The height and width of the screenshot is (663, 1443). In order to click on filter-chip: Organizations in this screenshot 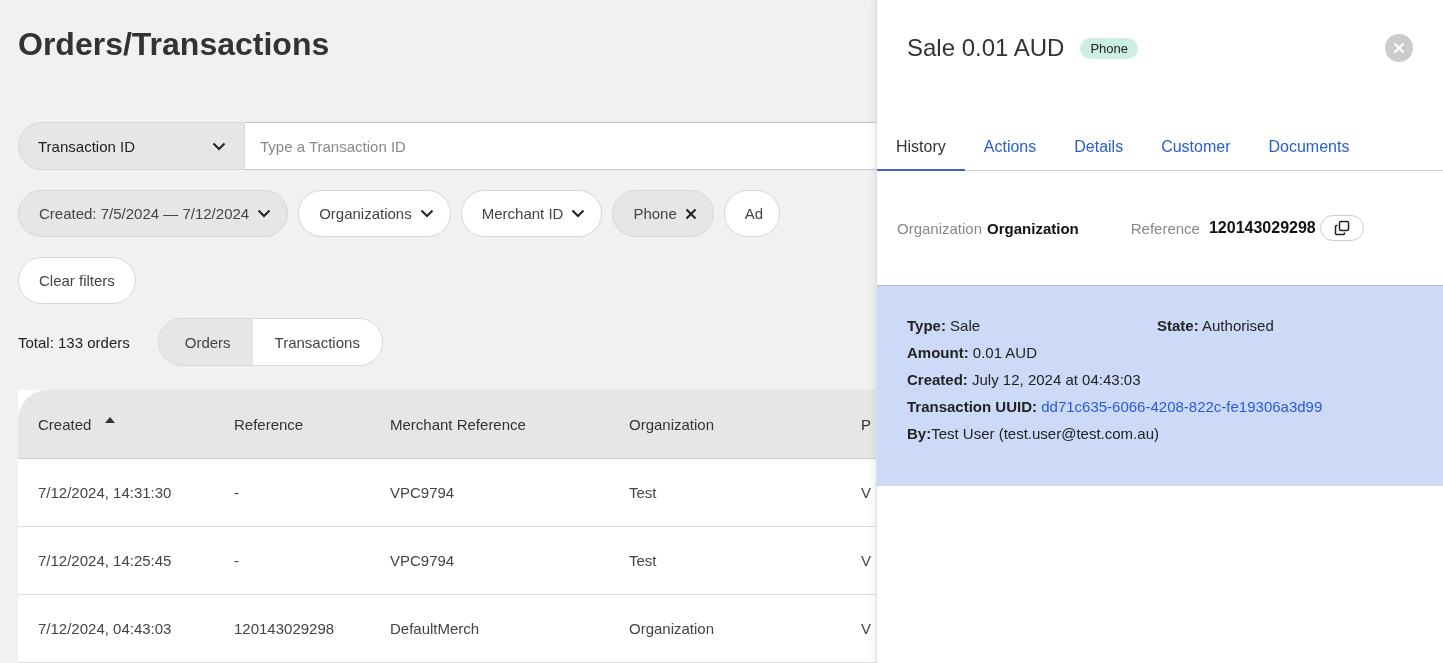, I will do `click(374, 213)`.